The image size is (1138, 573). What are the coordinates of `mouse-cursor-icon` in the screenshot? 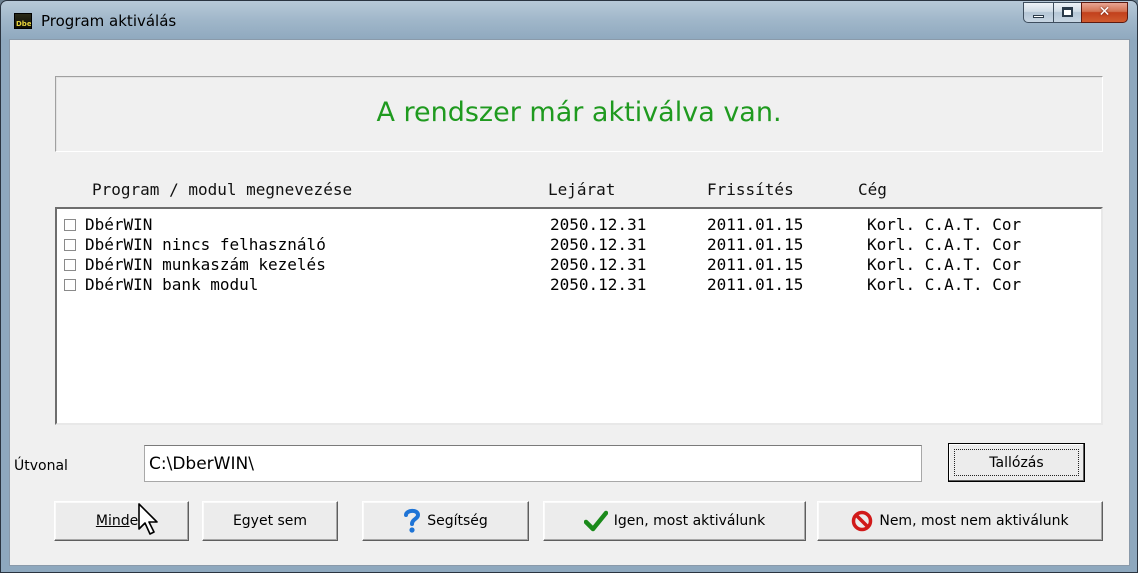 It's located at (148, 519).